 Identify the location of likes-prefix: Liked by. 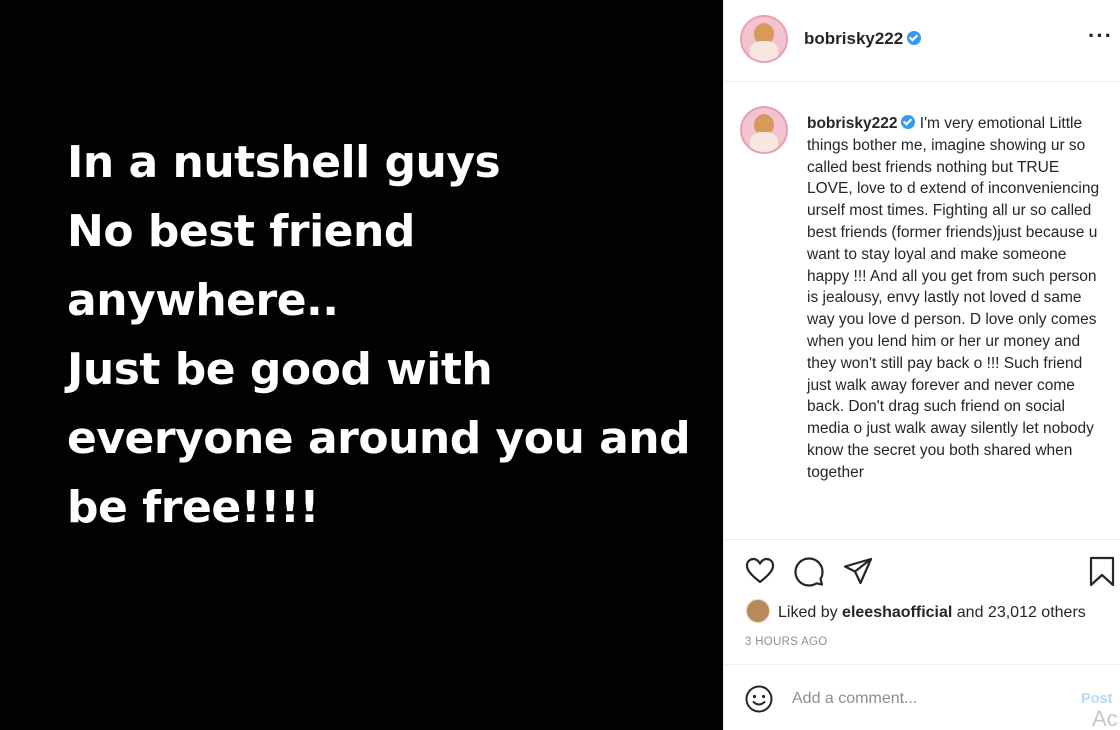
(808, 612).